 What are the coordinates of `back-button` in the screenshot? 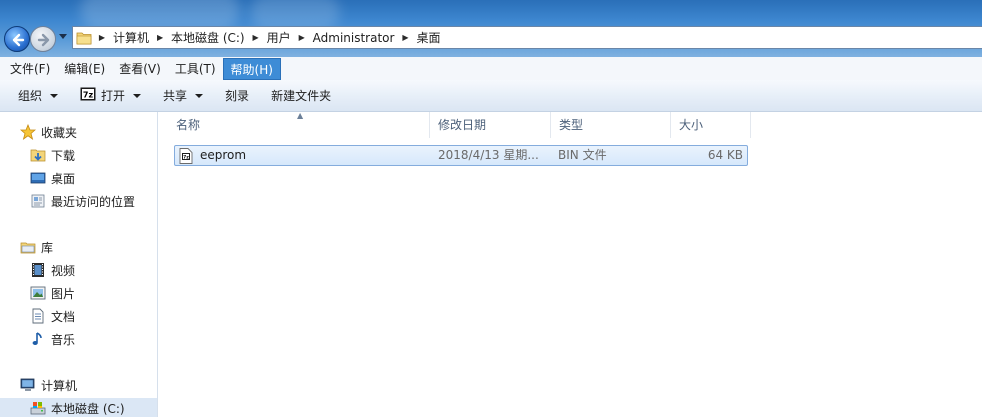 It's located at (17, 39).